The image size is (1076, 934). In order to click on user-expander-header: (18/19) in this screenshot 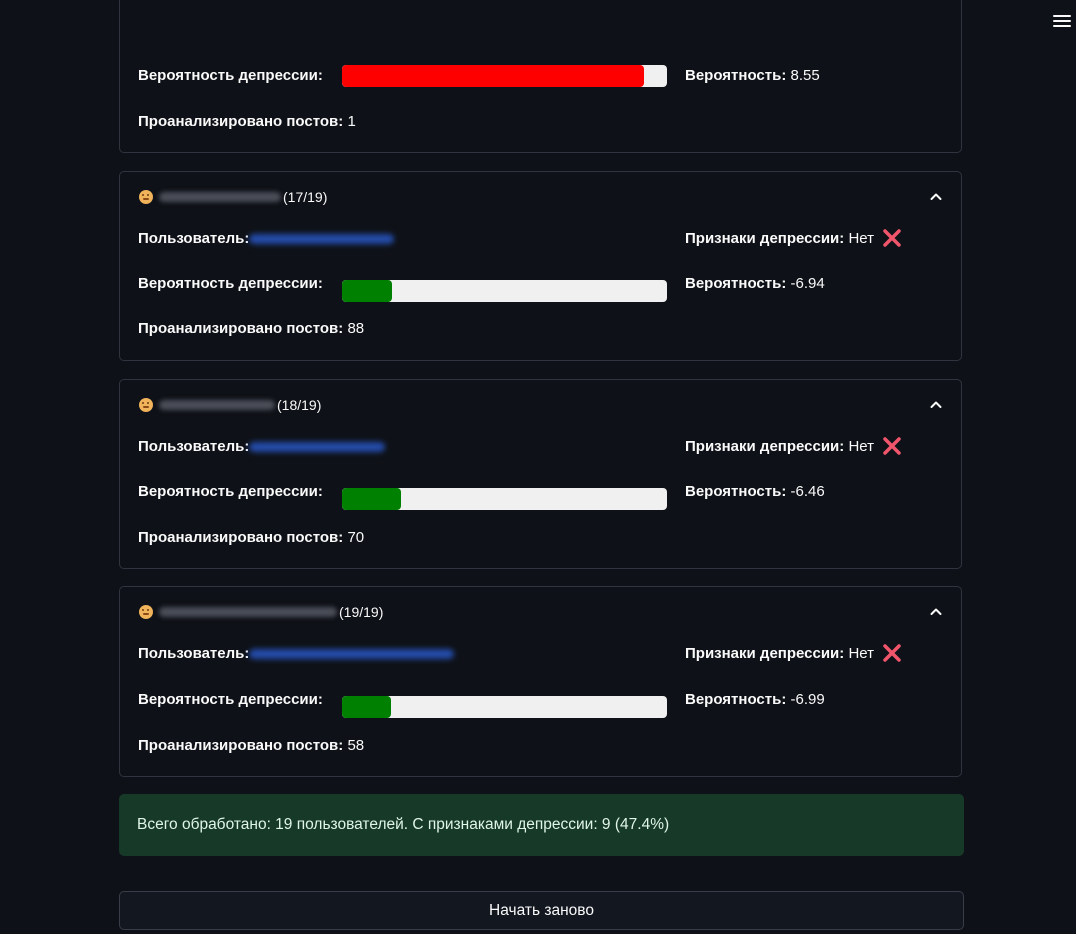, I will do `click(541, 405)`.